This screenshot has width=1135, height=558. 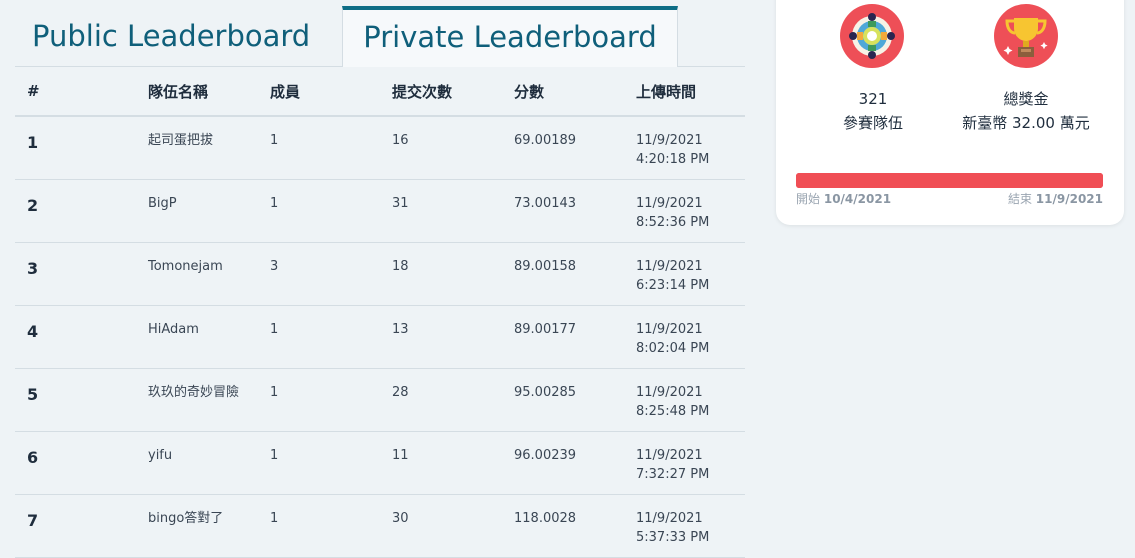 I want to click on score-cell: 69.00189, so click(x=575, y=148).